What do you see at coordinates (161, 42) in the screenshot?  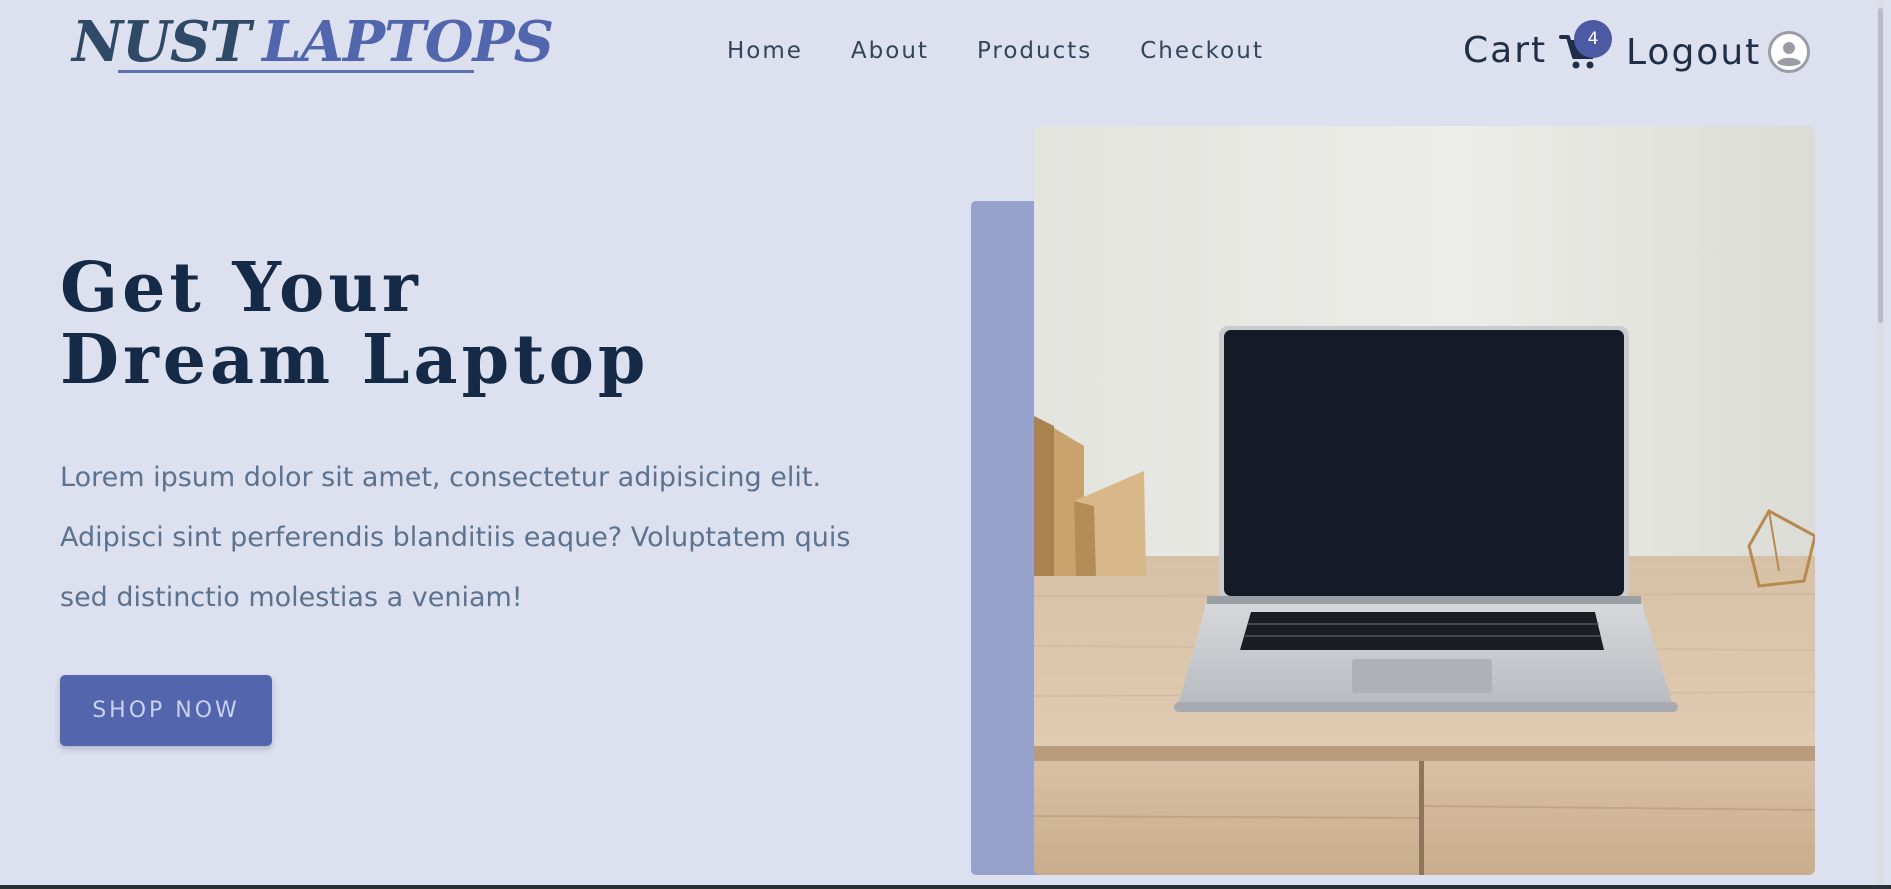 I see `brand-logo-part1: NUST` at bounding box center [161, 42].